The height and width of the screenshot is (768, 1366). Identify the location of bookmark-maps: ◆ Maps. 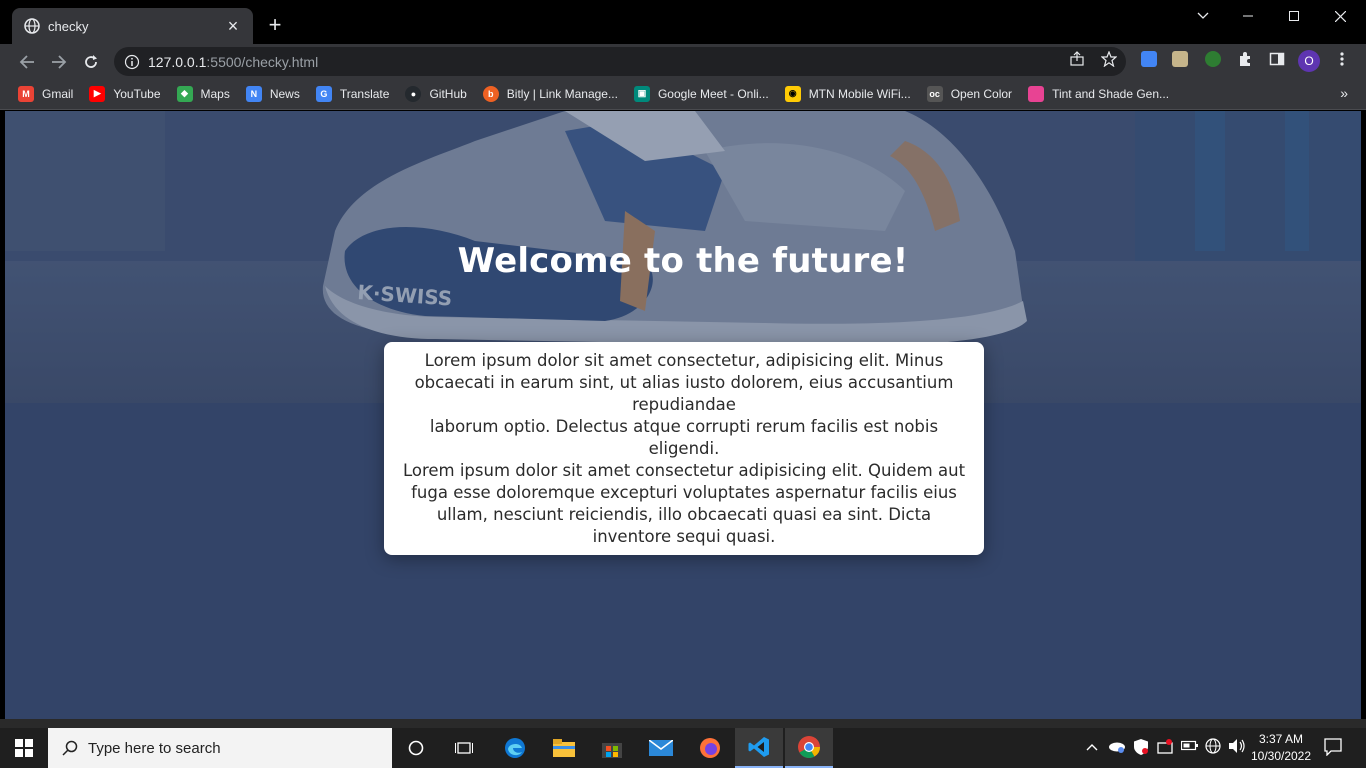
(203, 93).